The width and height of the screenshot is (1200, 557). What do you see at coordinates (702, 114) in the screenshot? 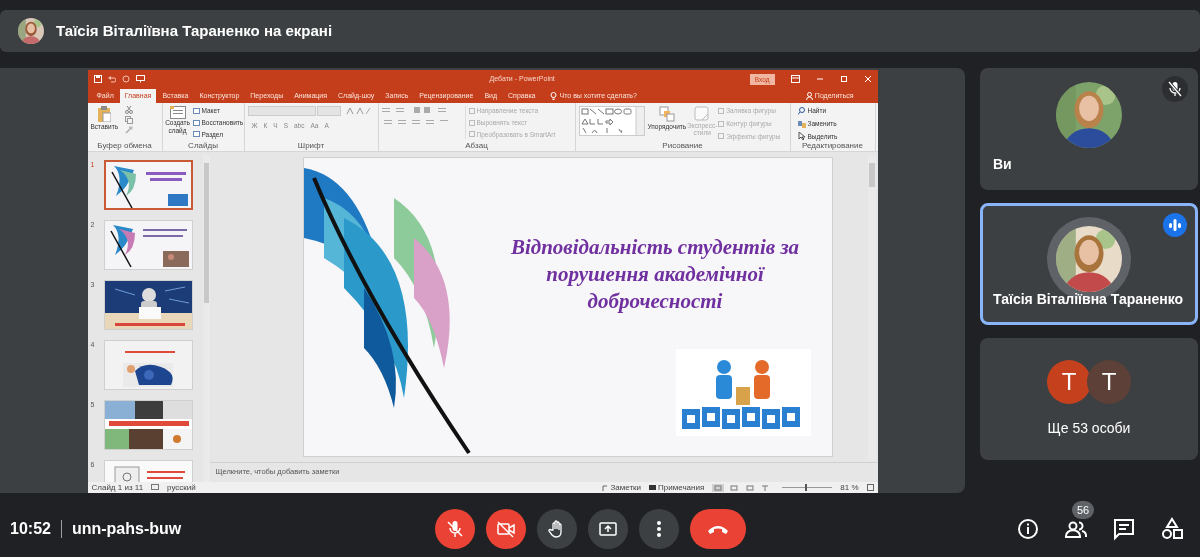
I see `quick-styles-icon` at bounding box center [702, 114].